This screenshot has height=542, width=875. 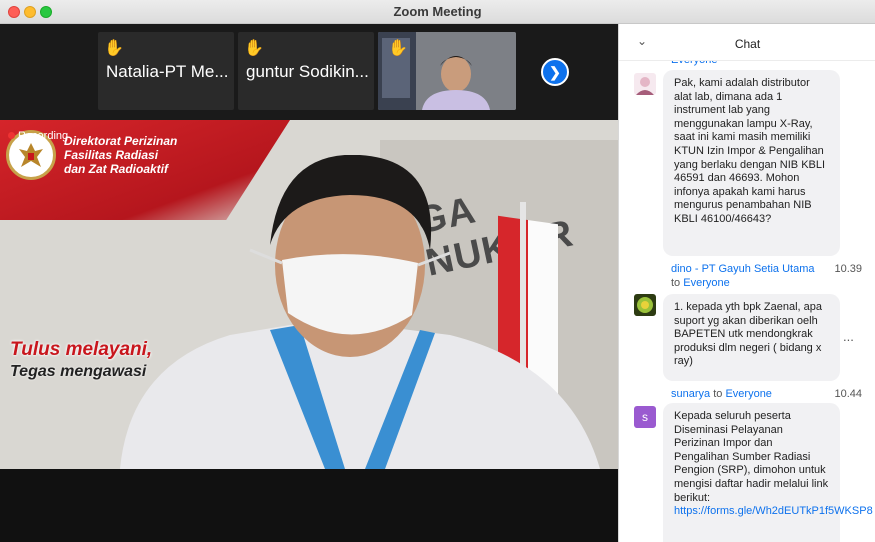 I want to click on sender-name: dino - PT Gayuh Setia Utama, so click(x=743, y=269).